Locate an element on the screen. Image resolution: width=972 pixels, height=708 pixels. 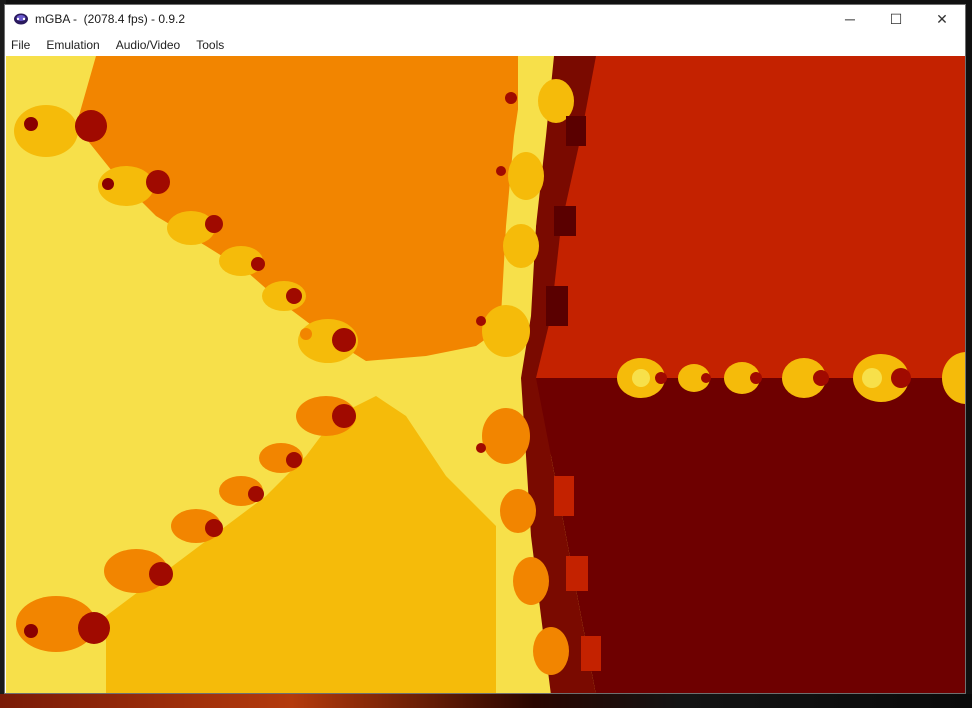
menu-audio-video: Audio/Video is located at coordinates (148, 45).